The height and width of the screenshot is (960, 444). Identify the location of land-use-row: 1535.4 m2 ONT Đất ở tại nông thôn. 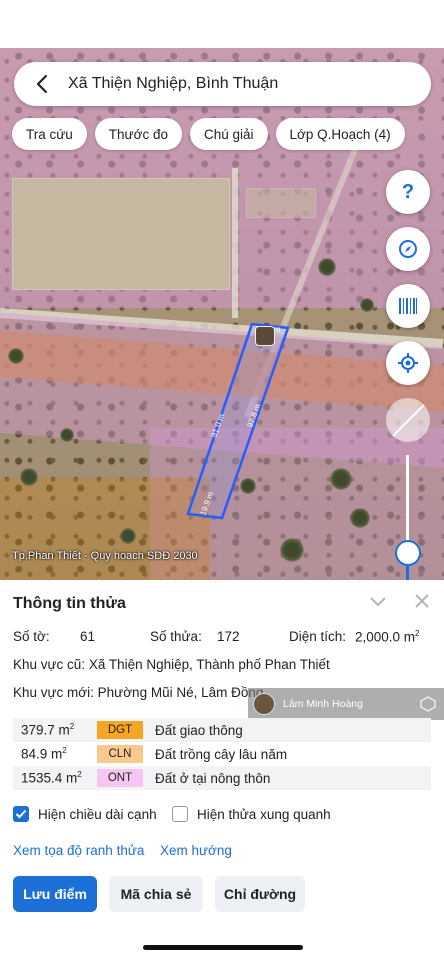
(222, 778).